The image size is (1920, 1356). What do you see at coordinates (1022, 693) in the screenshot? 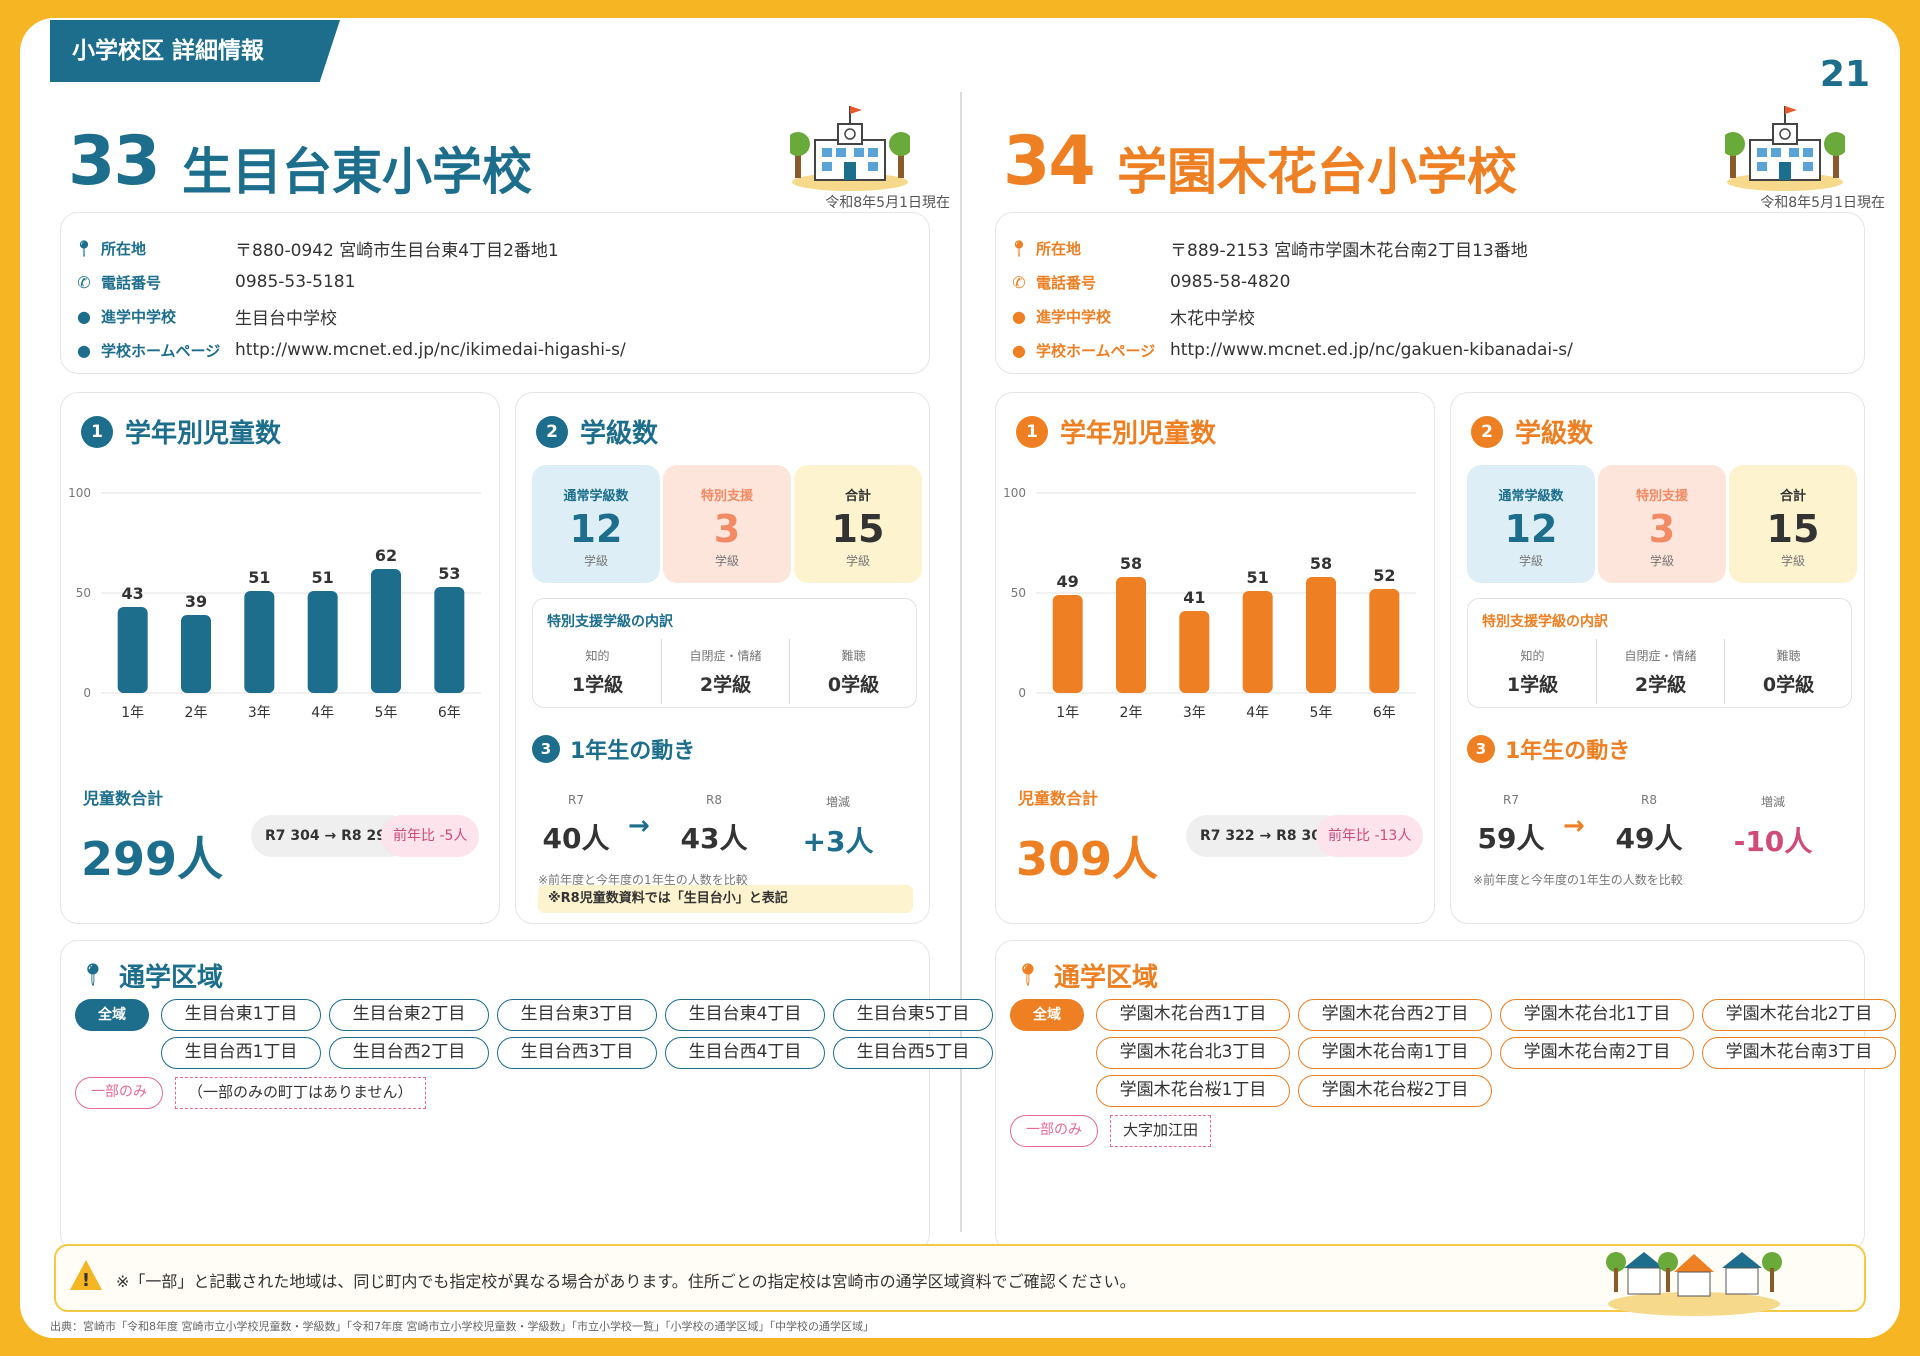
I see `y-tick-label: 0` at bounding box center [1022, 693].